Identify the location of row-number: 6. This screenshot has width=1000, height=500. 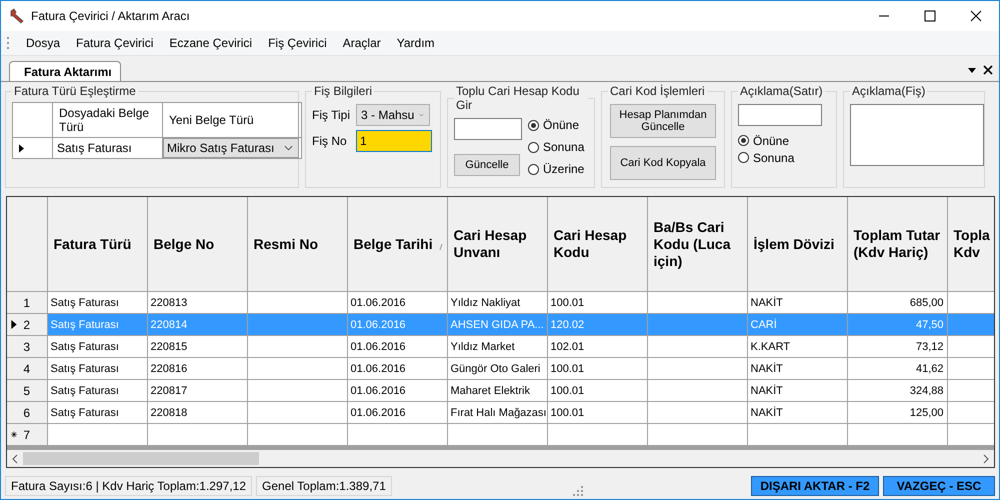
(26, 413).